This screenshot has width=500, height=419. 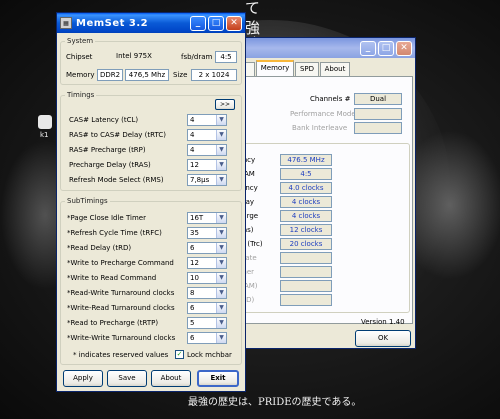 I want to click on subtiming-label: *Read Delay (tRD), so click(x=99, y=248).